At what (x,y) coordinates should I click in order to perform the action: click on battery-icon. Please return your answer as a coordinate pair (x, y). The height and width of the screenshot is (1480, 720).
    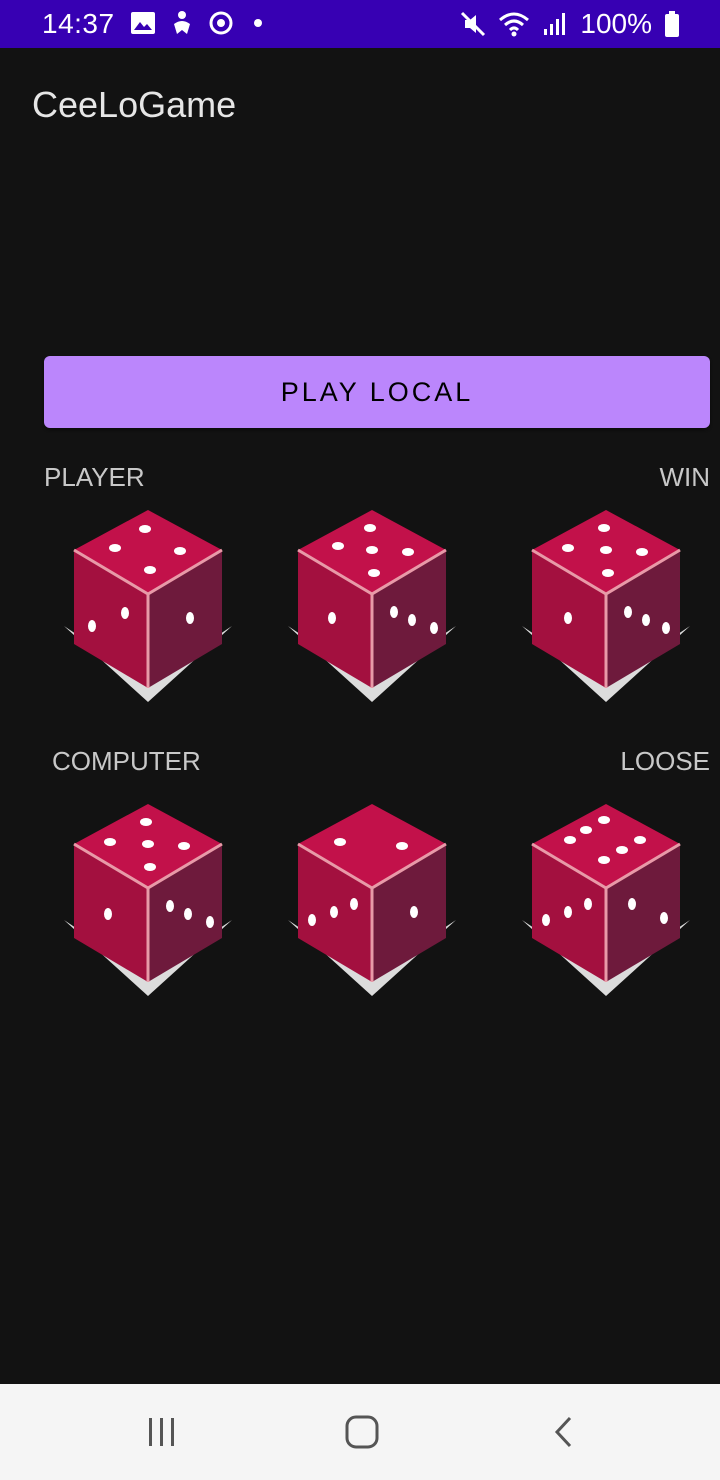
    Looking at the image, I should click on (672, 24).